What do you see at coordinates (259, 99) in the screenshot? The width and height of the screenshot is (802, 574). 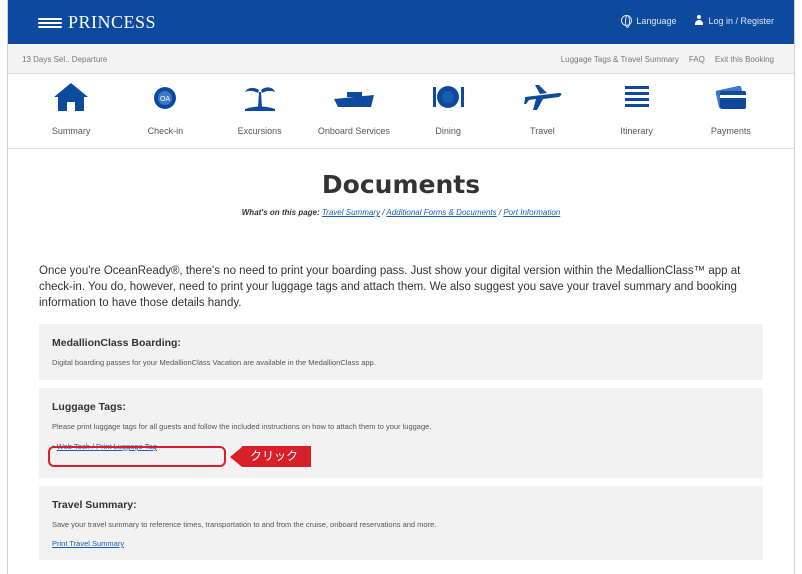 I see `palm-tree-icon` at bounding box center [259, 99].